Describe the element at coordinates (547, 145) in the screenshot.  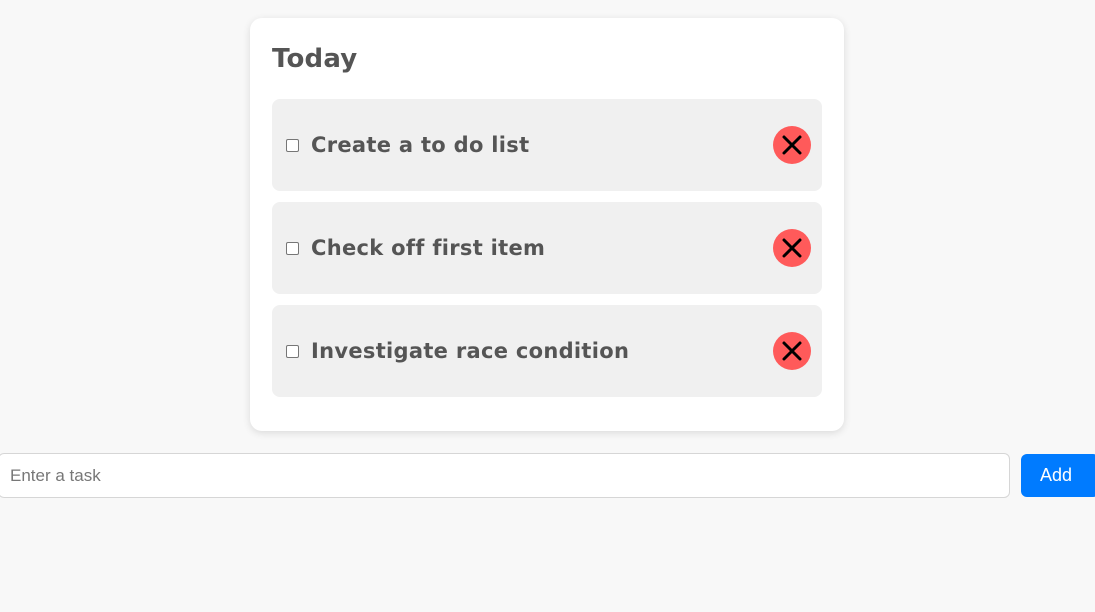
I see `task-item: Create a to do list` at that location.